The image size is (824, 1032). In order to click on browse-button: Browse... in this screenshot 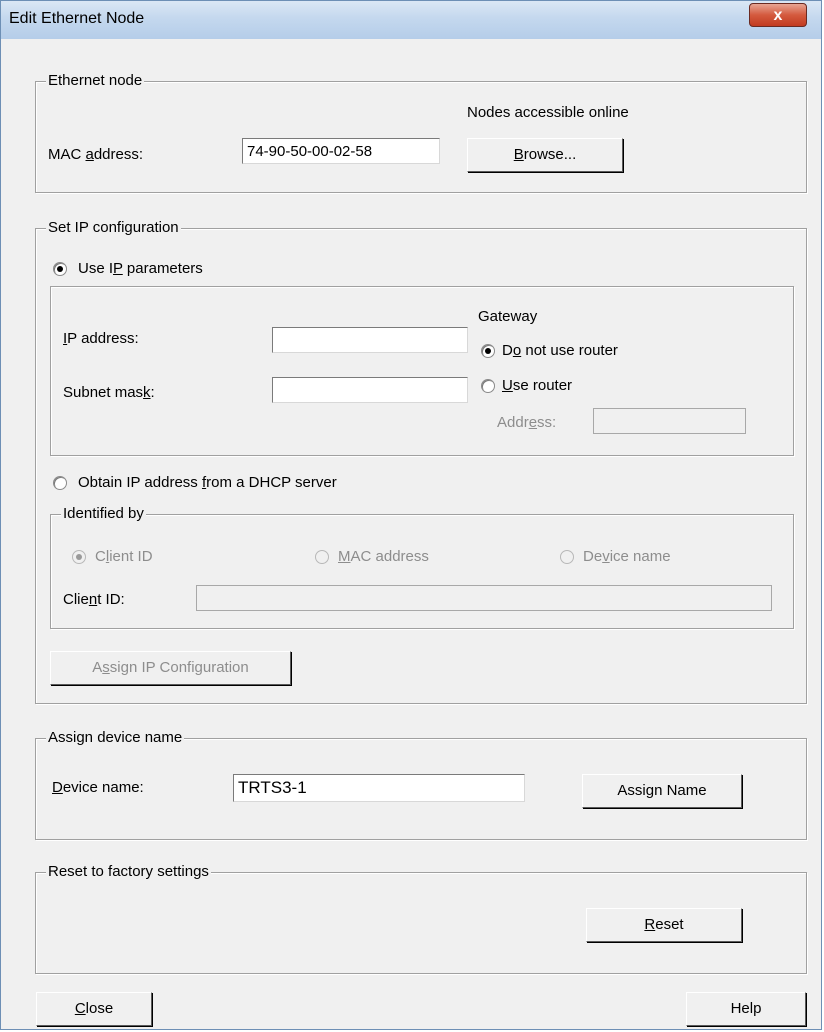, I will do `click(545, 155)`.